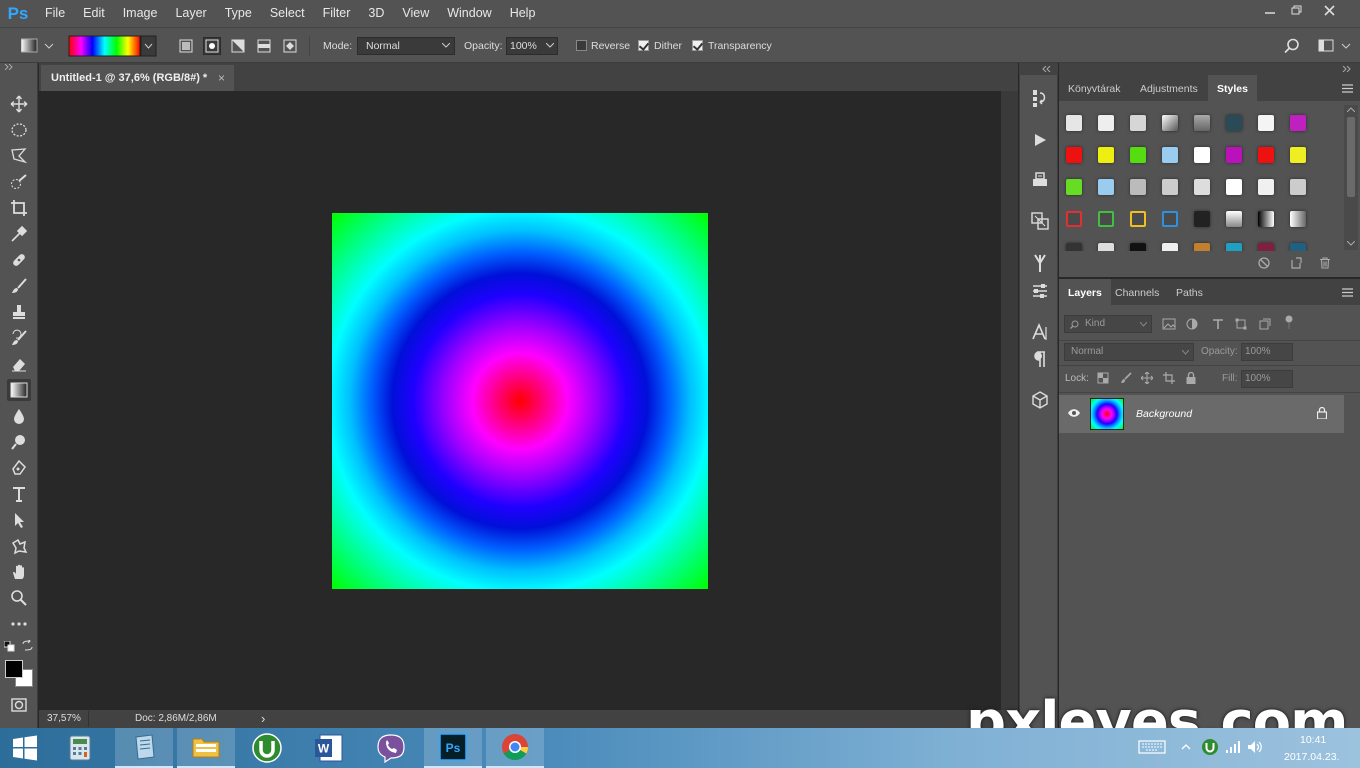 Image resolution: width=1360 pixels, height=768 pixels. Describe the element at coordinates (19, 234) in the screenshot. I see `eyedropper-tool` at that location.